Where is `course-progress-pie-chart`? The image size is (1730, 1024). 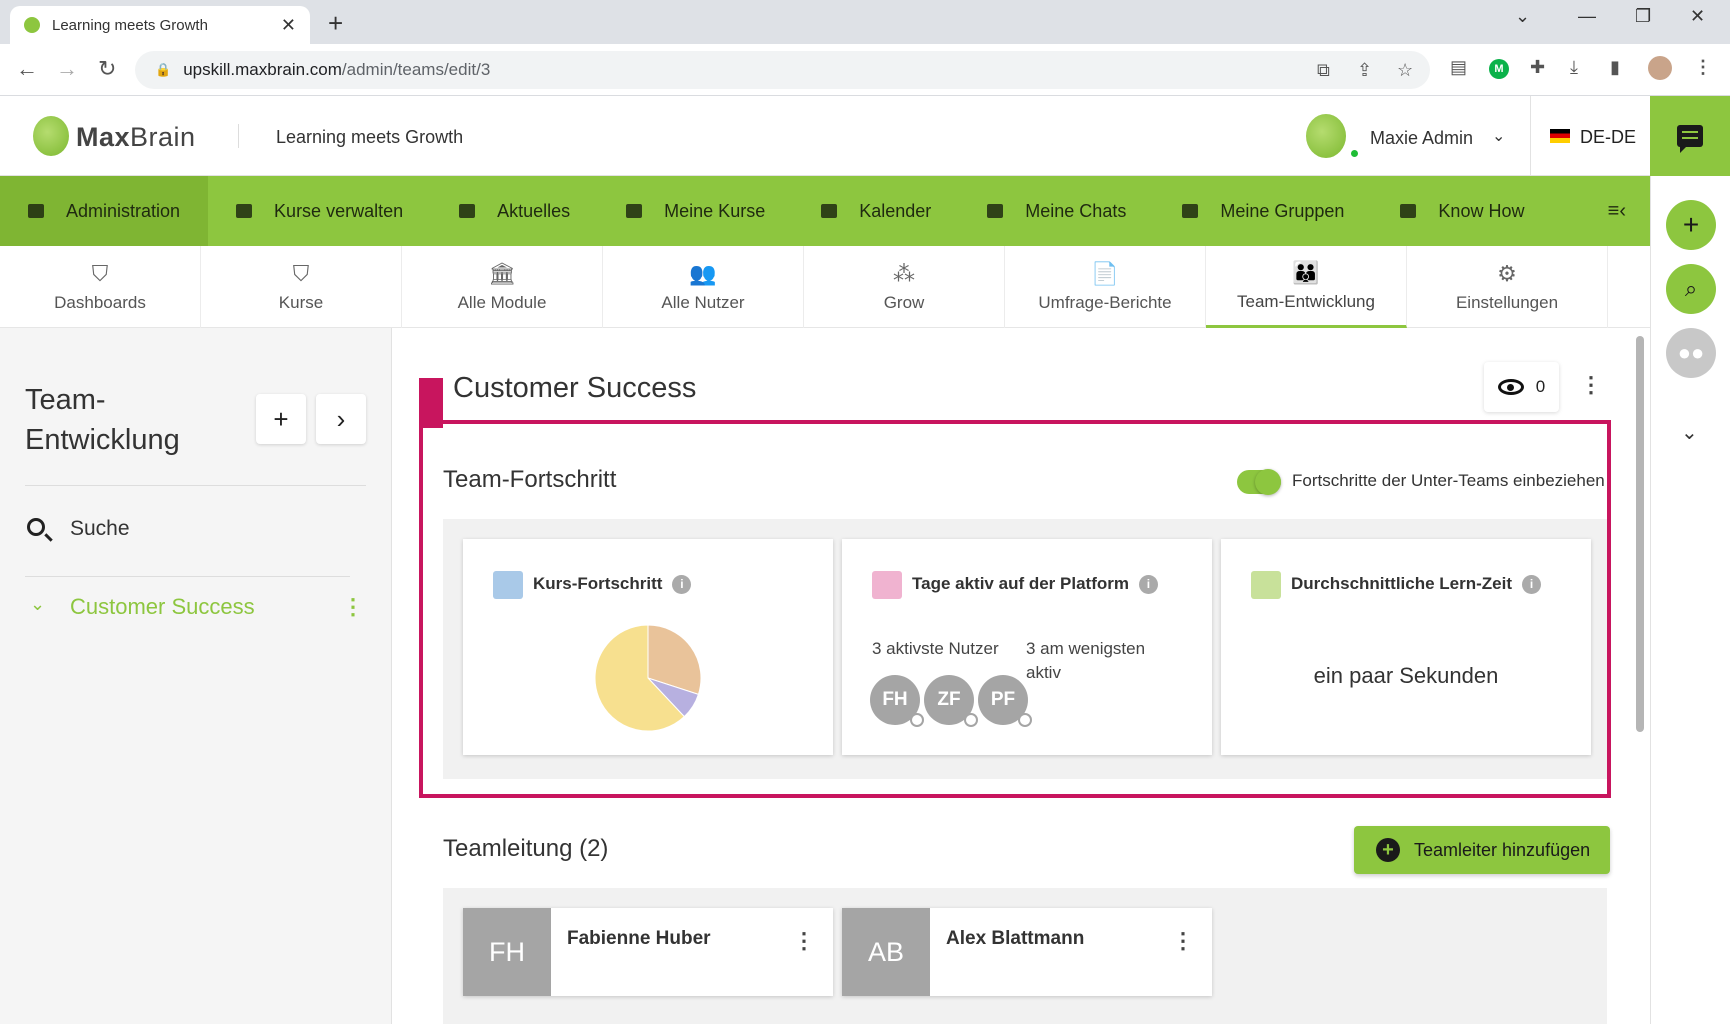 course-progress-pie-chart is located at coordinates (648, 678).